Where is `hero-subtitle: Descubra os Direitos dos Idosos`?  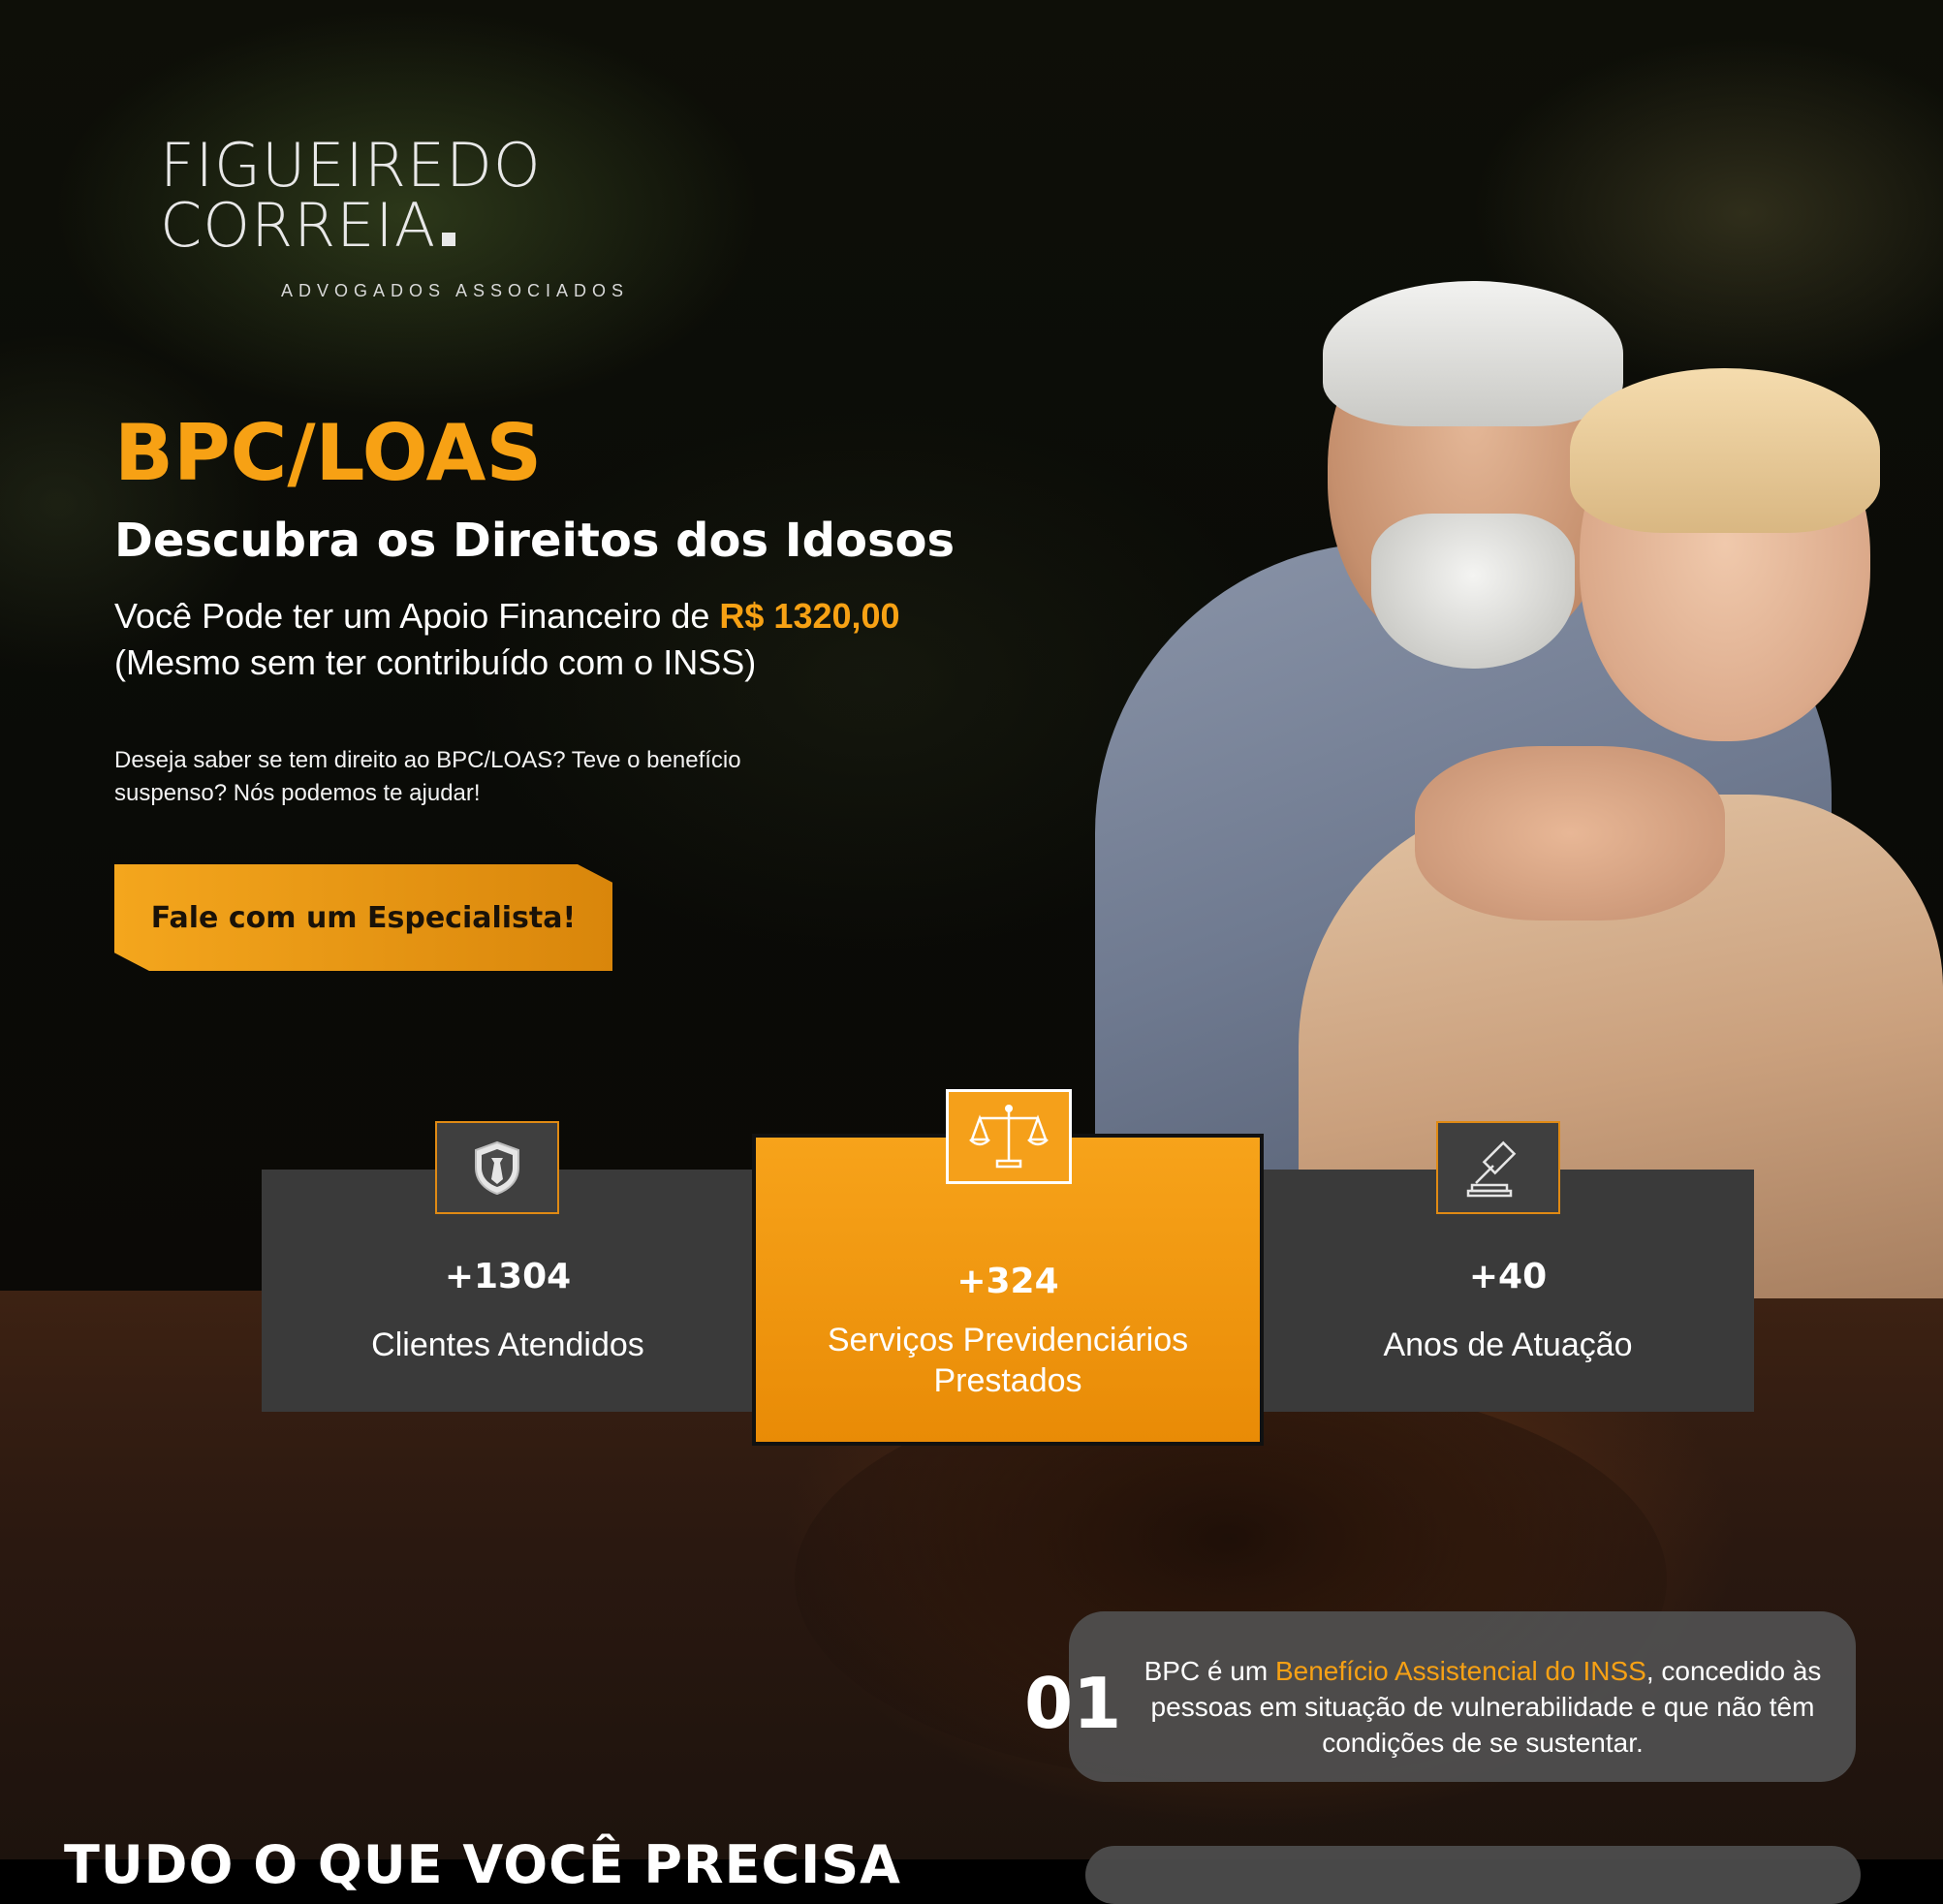
hero-subtitle: Descubra os Direitos dos Idosos is located at coordinates (535, 541).